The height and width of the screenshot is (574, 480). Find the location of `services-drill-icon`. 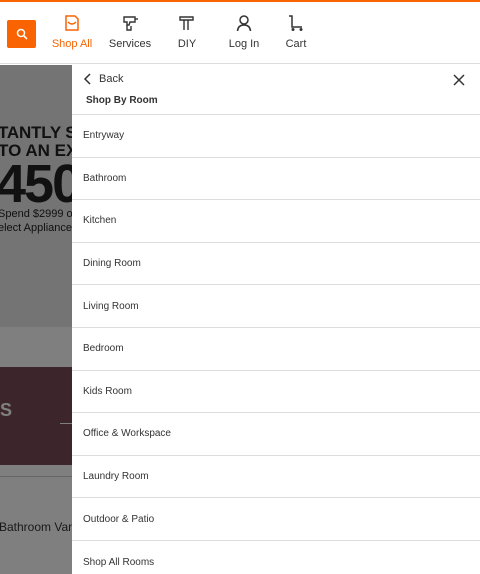

services-drill-icon is located at coordinates (130, 23).